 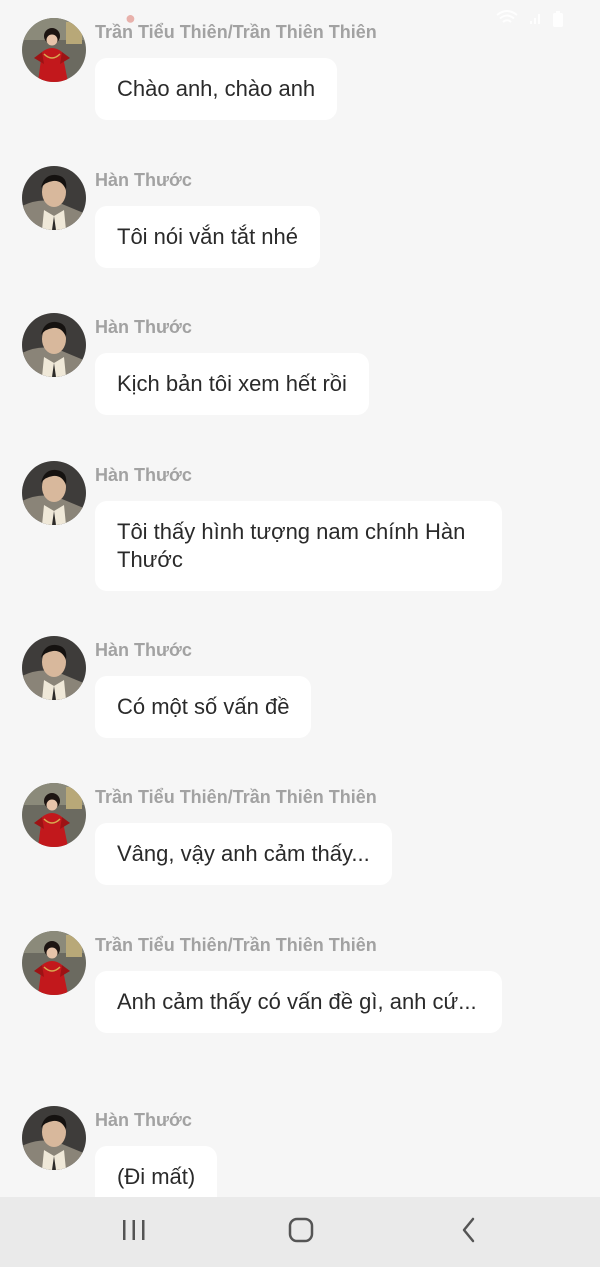 What do you see at coordinates (298, 546) in the screenshot?
I see `message-bubble: Tôi thấy hình tượng nam chính Hàn Thước` at bounding box center [298, 546].